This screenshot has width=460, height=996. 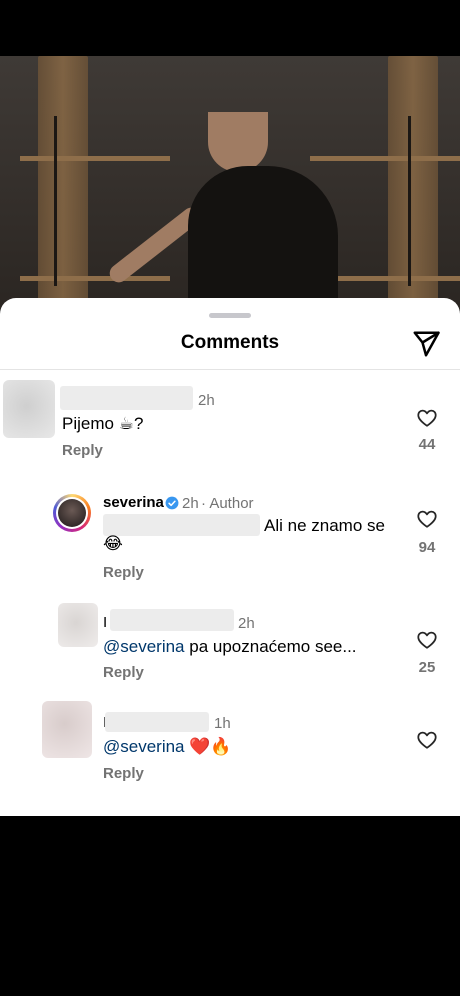 I want to click on avatar-photo, so click(x=72, y=513).